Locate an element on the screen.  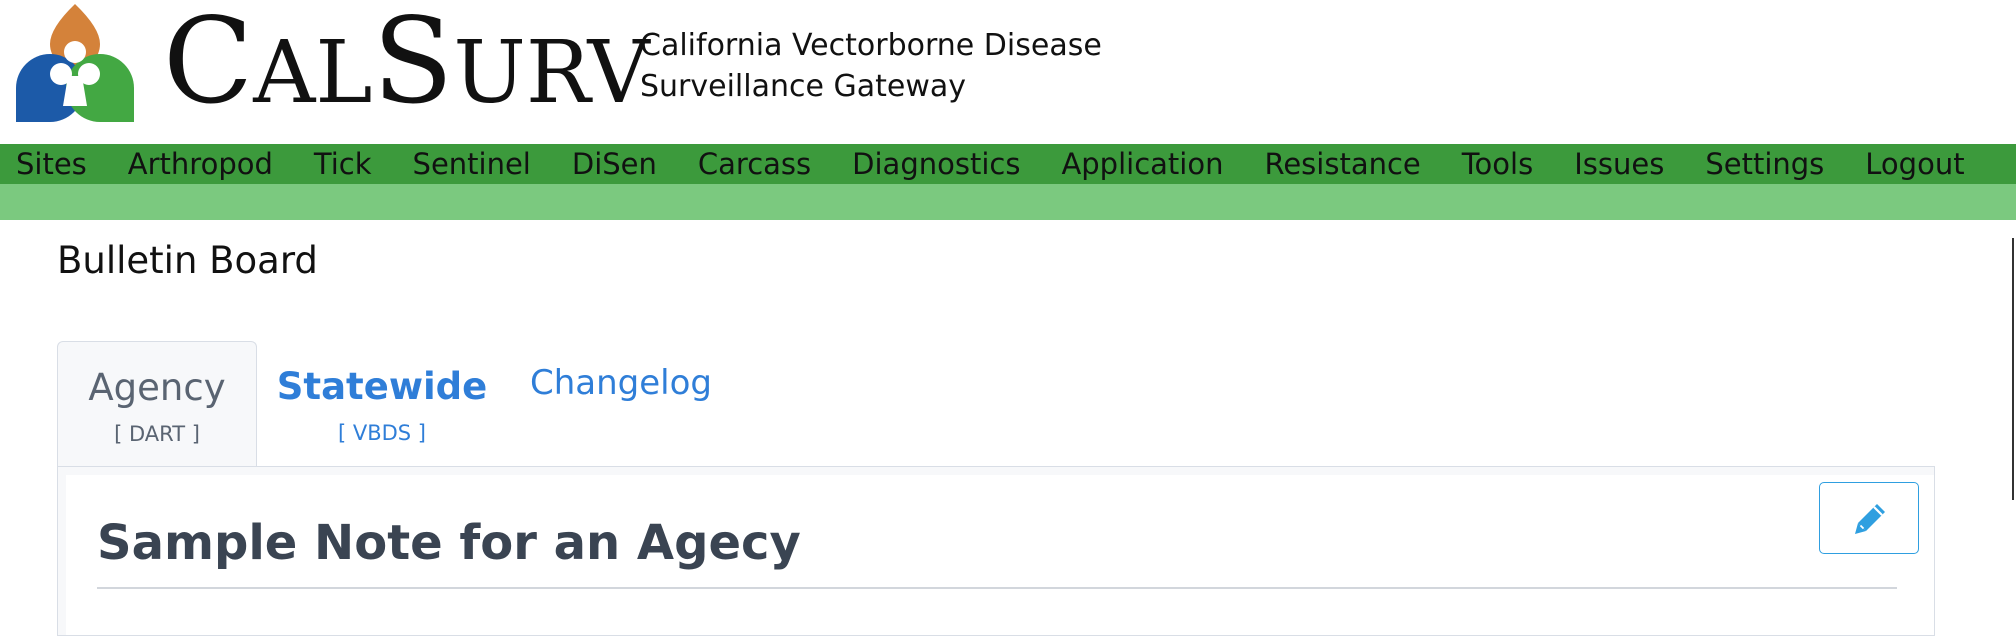
nav-item-arthropod: Arthropod is located at coordinates (200, 164).